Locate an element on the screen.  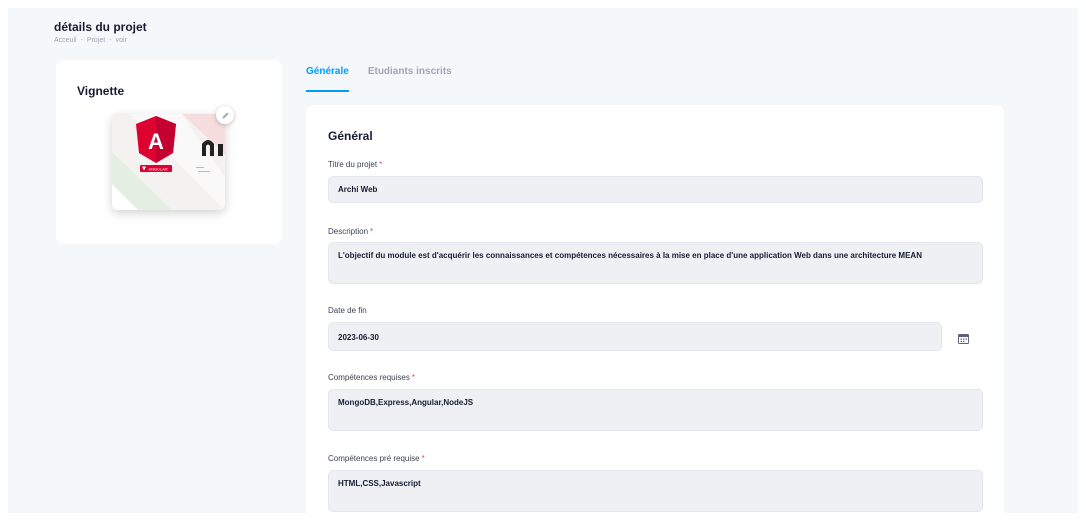
calendar-icon is located at coordinates (963, 339).